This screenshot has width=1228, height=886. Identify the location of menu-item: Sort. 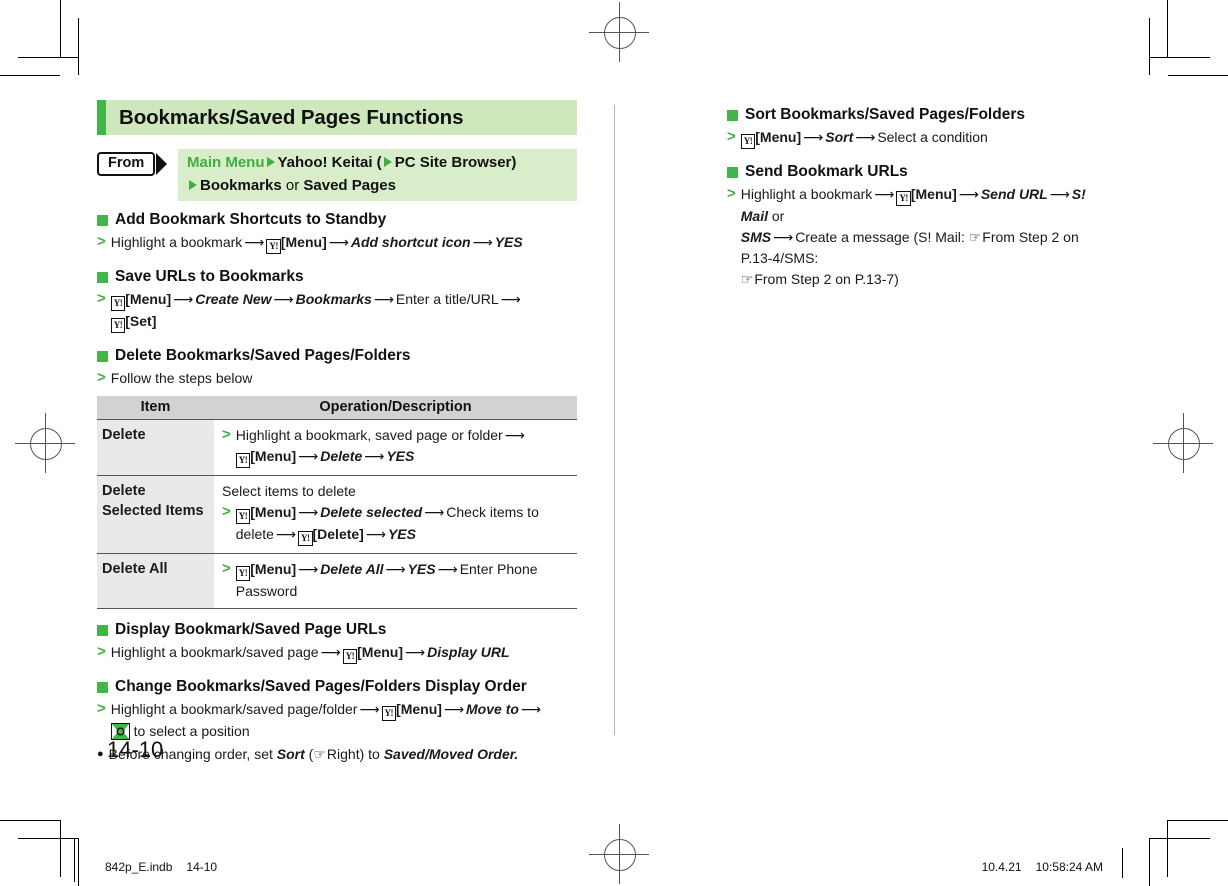
(839, 137).